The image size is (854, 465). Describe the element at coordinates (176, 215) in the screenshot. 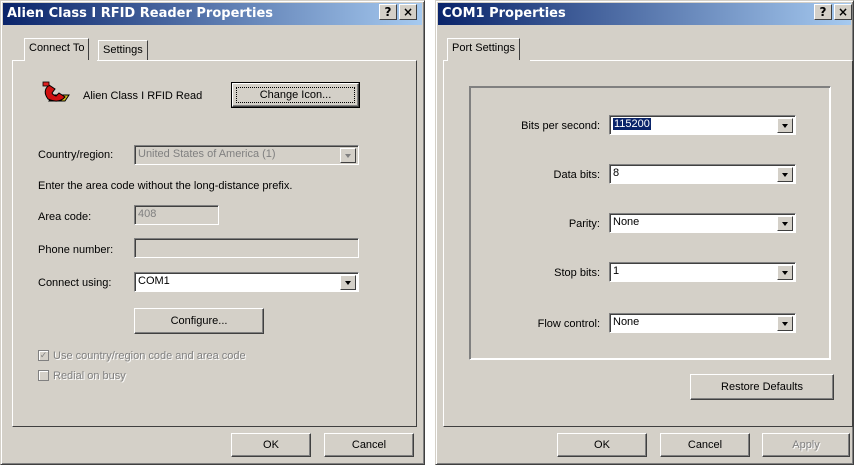

I see `area-code-input: 408` at that location.